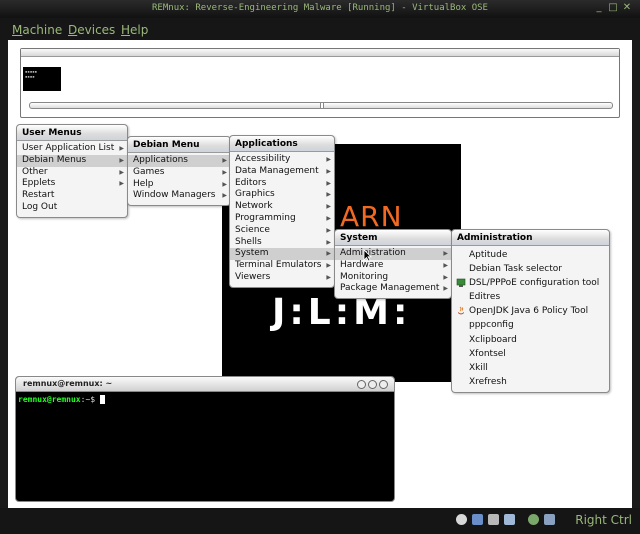 The image size is (640, 534). Describe the element at coordinates (282, 184) in the screenshot. I see `menu-item-editors: Editors ▶` at that location.